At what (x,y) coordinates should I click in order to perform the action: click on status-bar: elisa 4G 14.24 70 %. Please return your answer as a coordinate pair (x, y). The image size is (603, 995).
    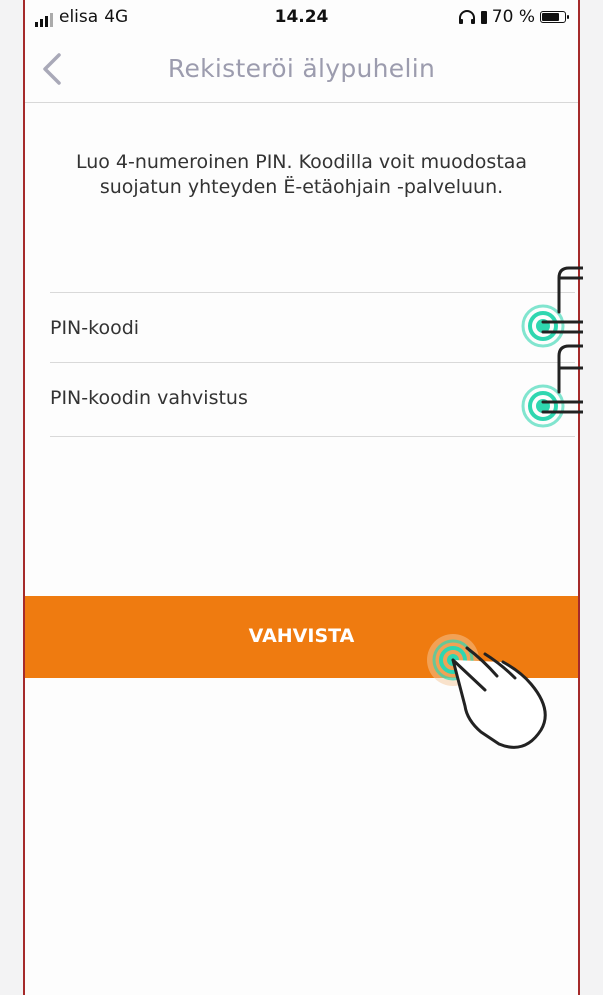
    Looking at the image, I should click on (301, 17).